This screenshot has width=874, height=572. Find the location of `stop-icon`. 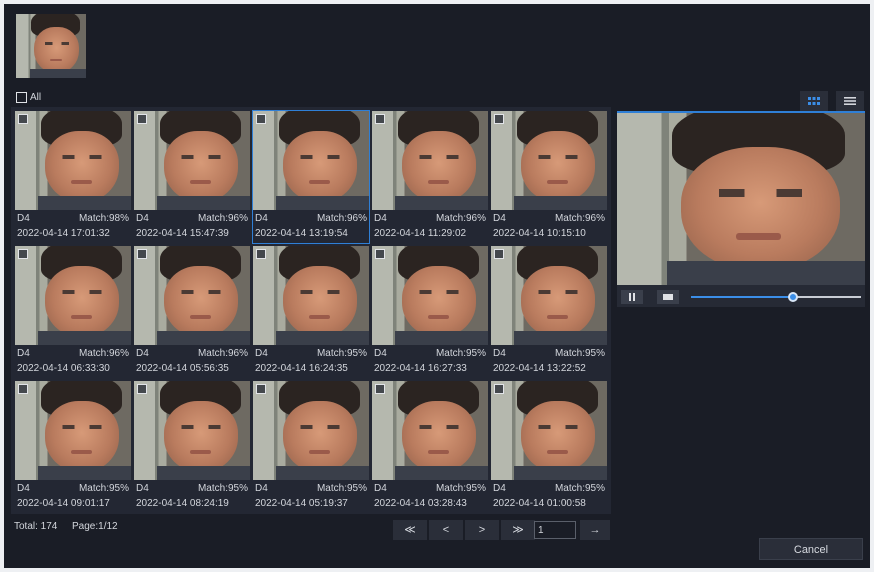

stop-icon is located at coordinates (668, 297).